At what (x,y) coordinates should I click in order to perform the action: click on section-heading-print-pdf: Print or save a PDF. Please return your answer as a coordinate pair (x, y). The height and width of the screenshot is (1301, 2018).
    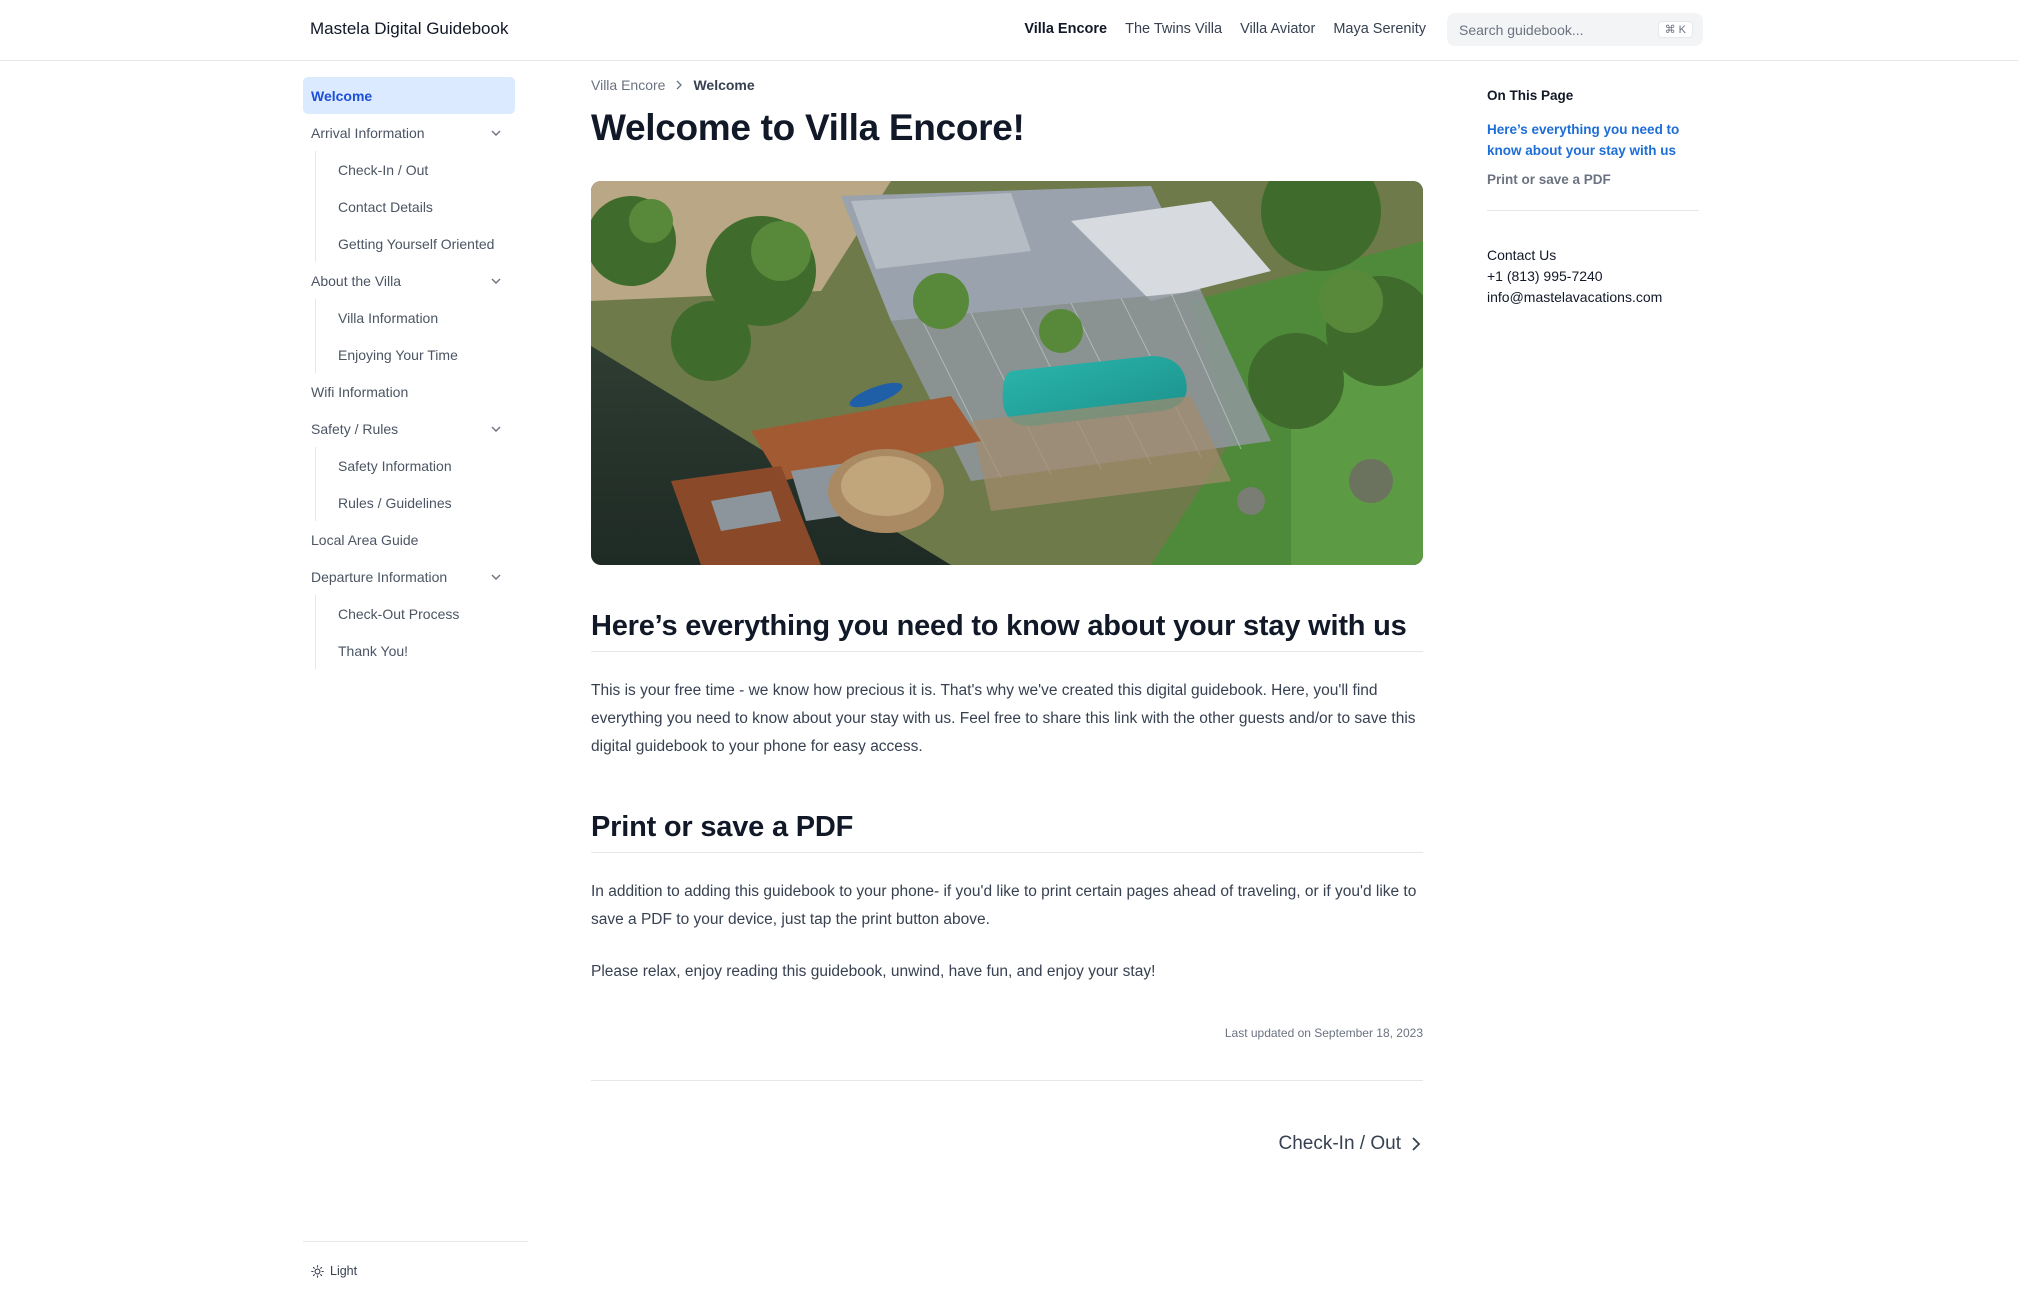
    Looking at the image, I should click on (1007, 832).